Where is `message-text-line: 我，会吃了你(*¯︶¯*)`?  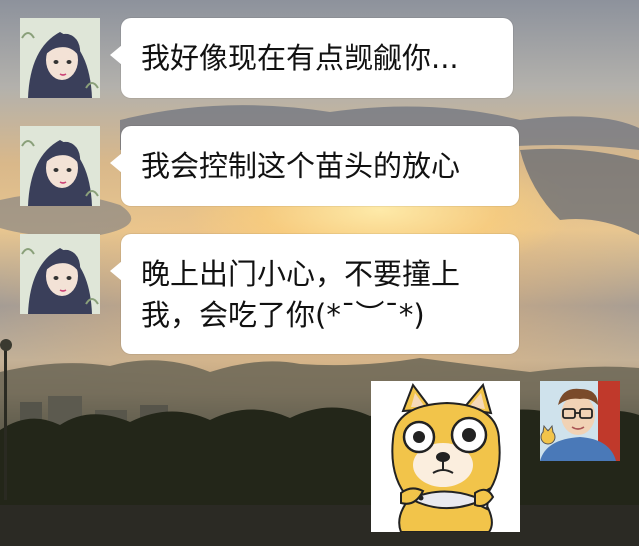
message-text-line: 我，会吃了你(*¯︶¯*) is located at coordinates (283, 315).